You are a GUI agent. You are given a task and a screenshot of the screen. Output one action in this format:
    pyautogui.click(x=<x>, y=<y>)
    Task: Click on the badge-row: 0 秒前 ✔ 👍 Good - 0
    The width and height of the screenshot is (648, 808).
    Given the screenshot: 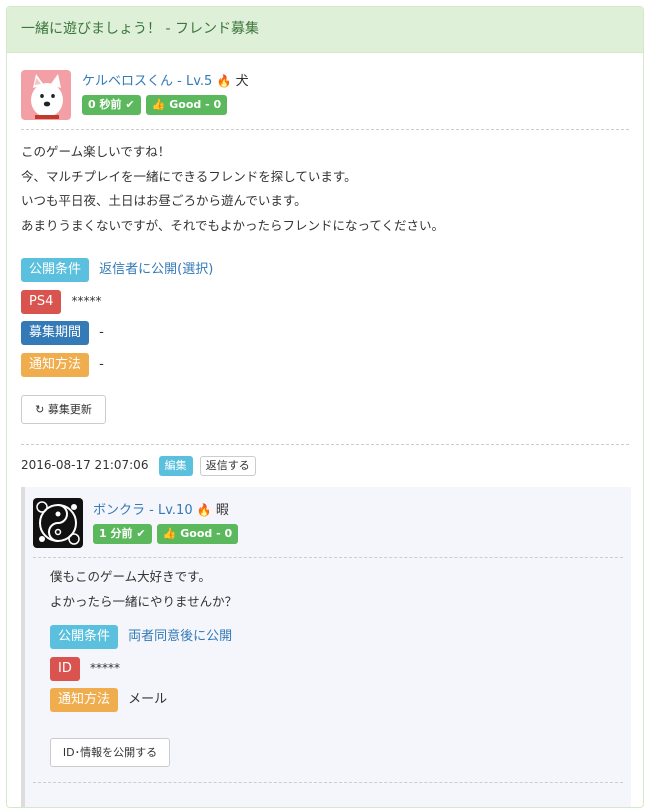 What is the action you would take?
    pyautogui.click(x=155, y=105)
    